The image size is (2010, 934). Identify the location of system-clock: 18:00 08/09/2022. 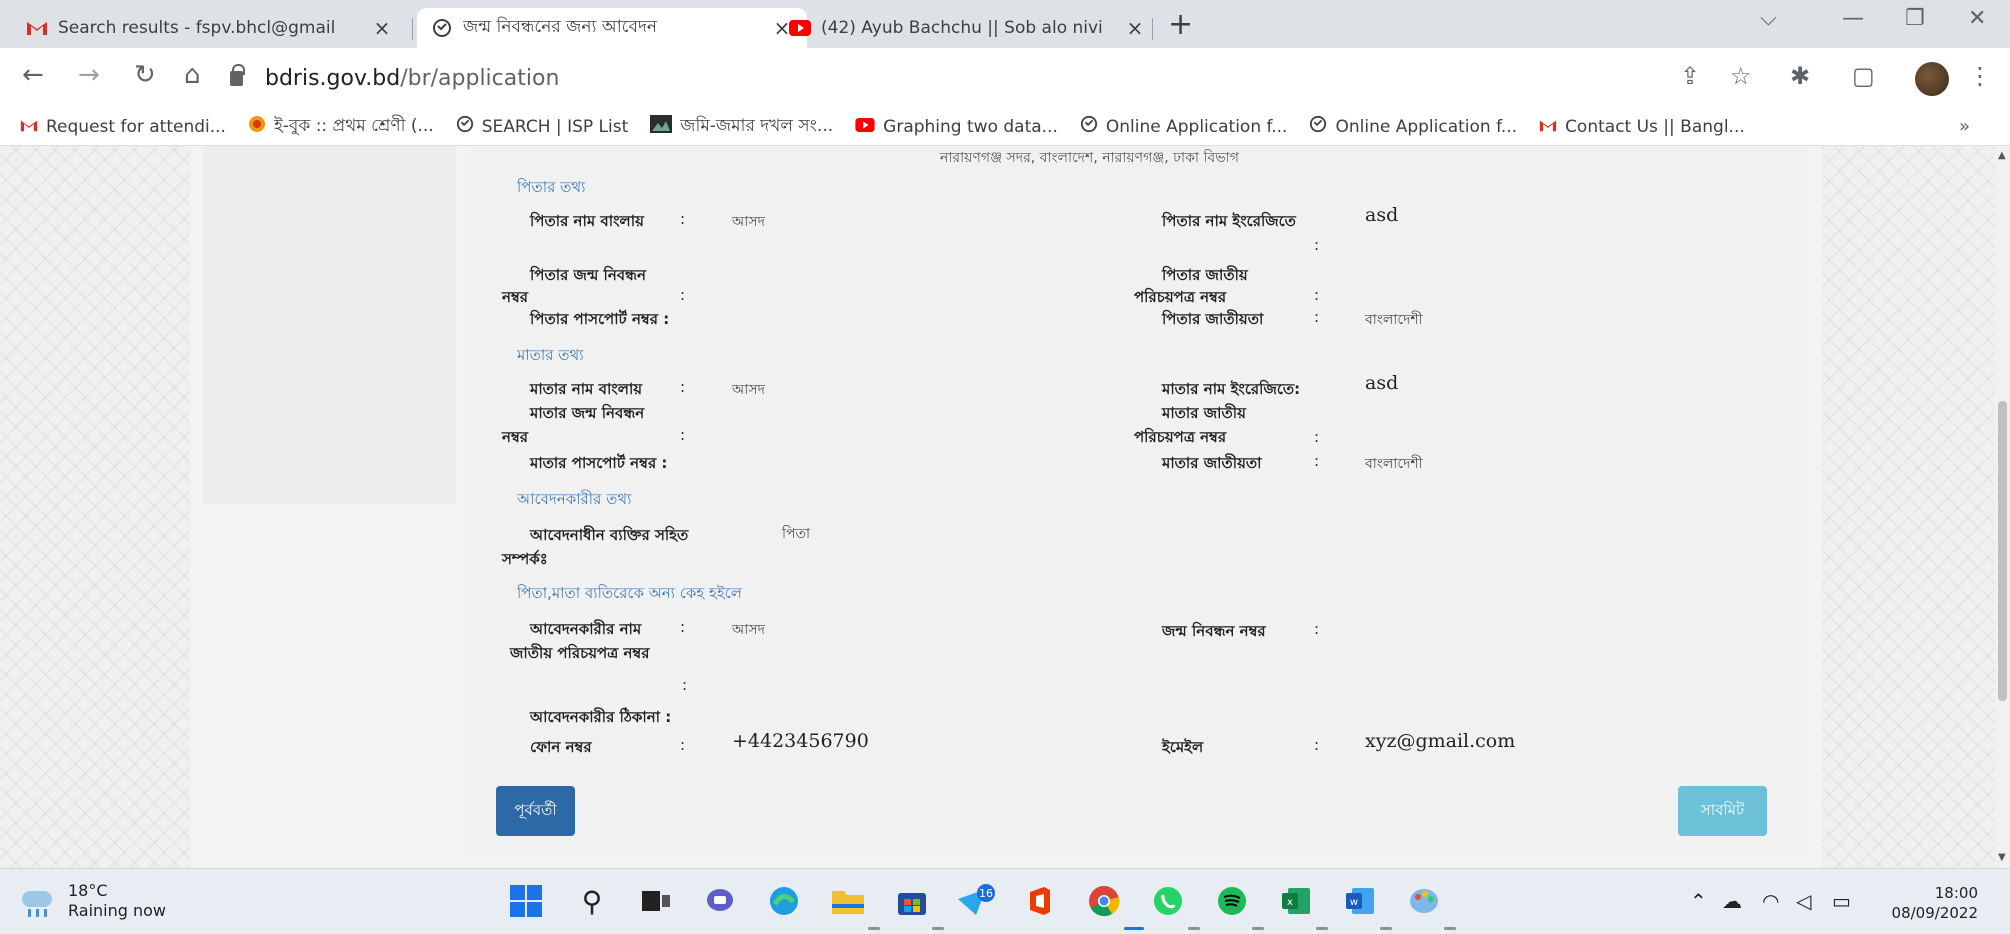
(1913, 903).